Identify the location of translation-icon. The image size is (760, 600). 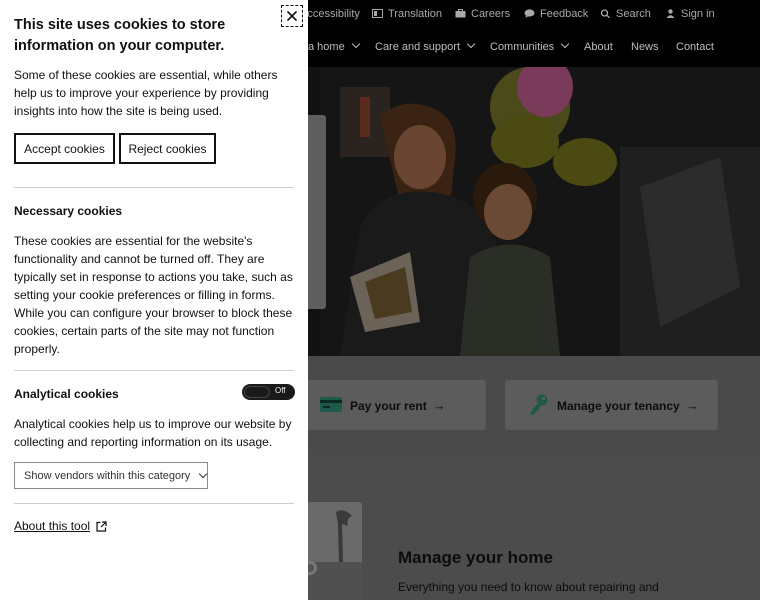
(377, 13).